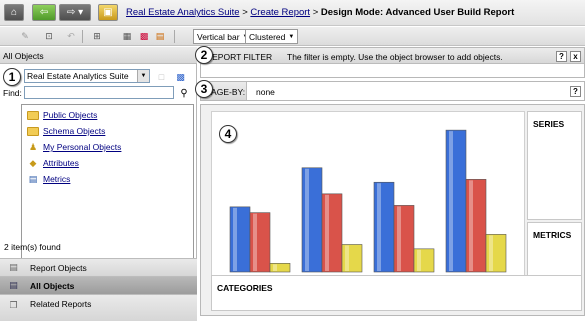 This screenshot has height=321, width=585. Describe the element at coordinates (12, 77) in the screenshot. I see `callout-1: 1` at that location.